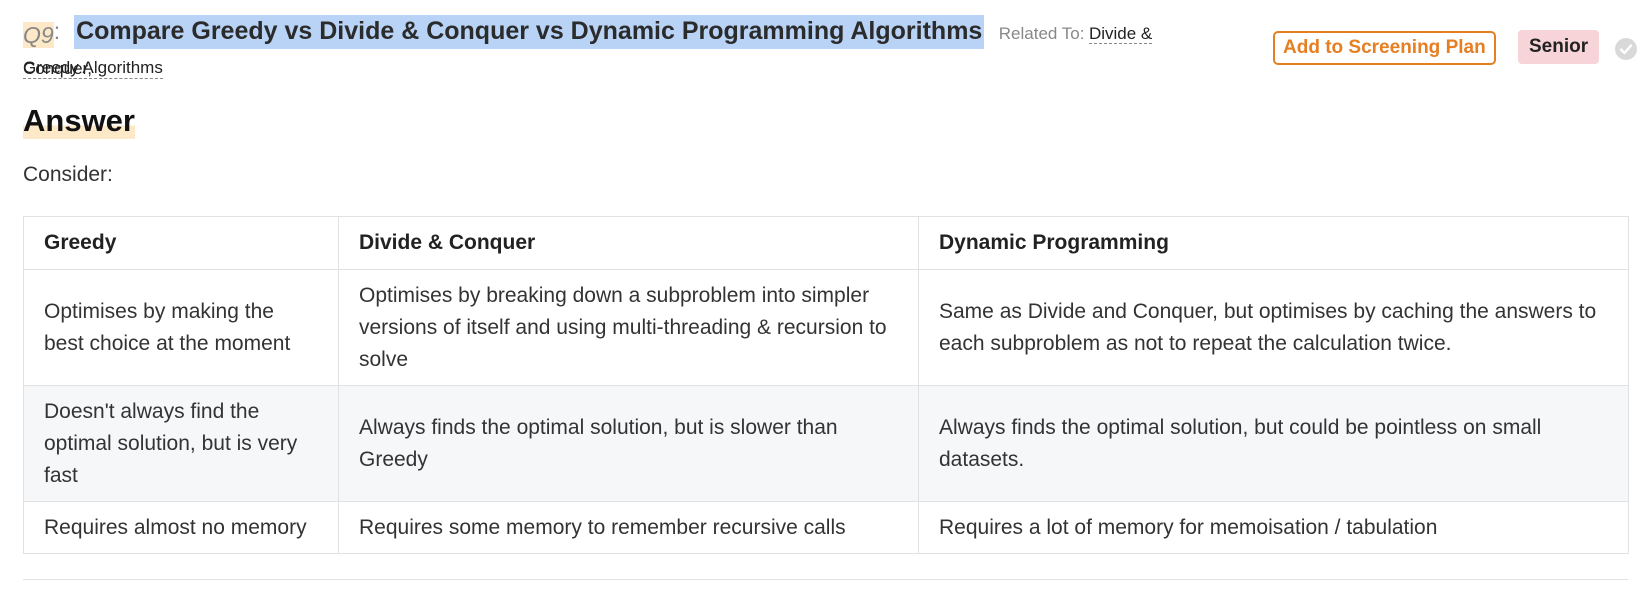 This screenshot has height=600, width=1650. I want to click on header-dynamic-programming: Dynamic Programming, so click(1273, 243).